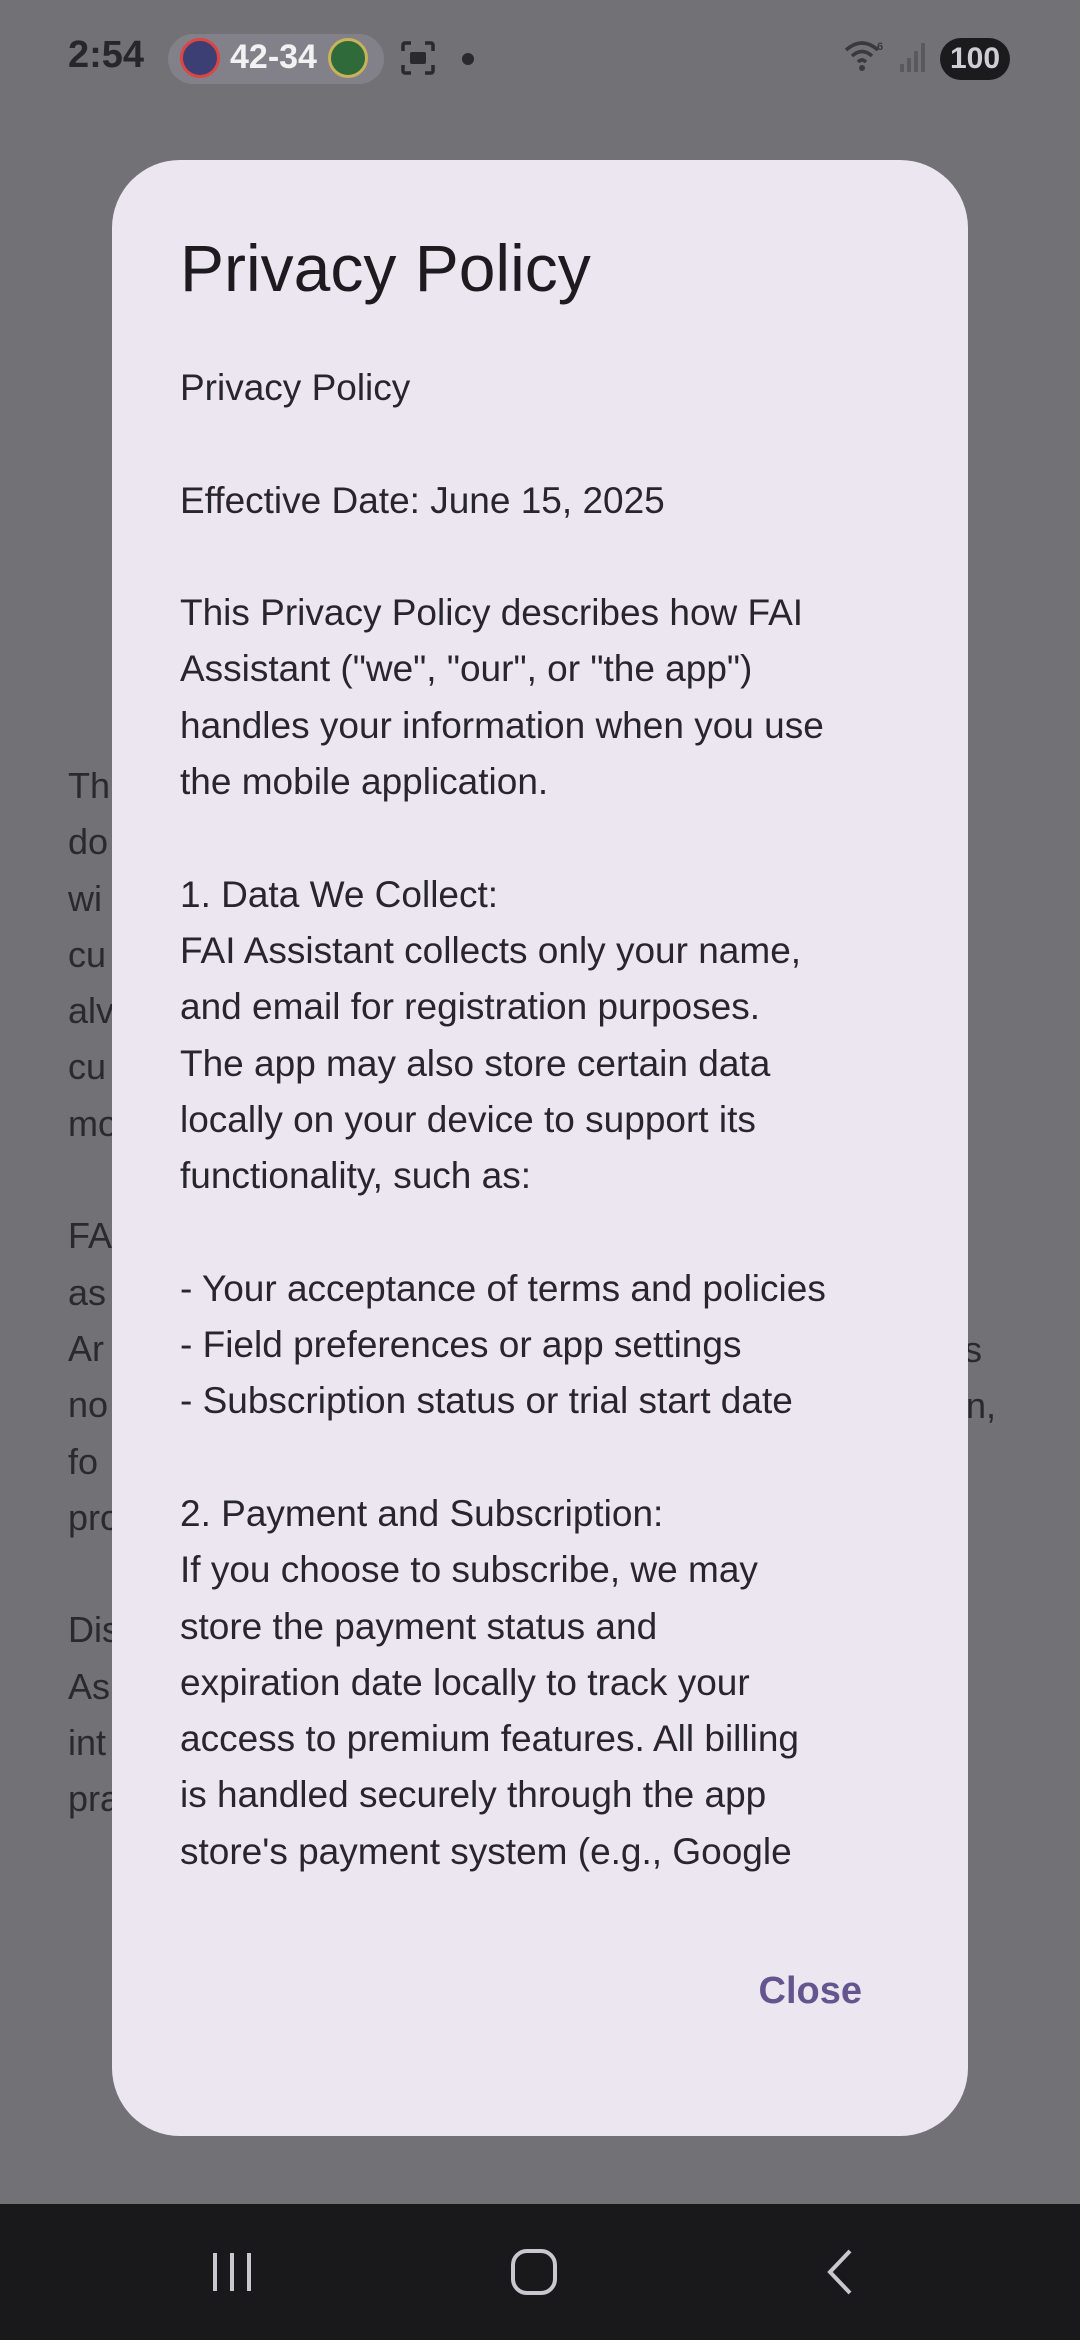 The image size is (1080, 2340). Describe the element at coordinates (973, 1349) in the screenshot. I see `background-text-fragment: s` at that location.